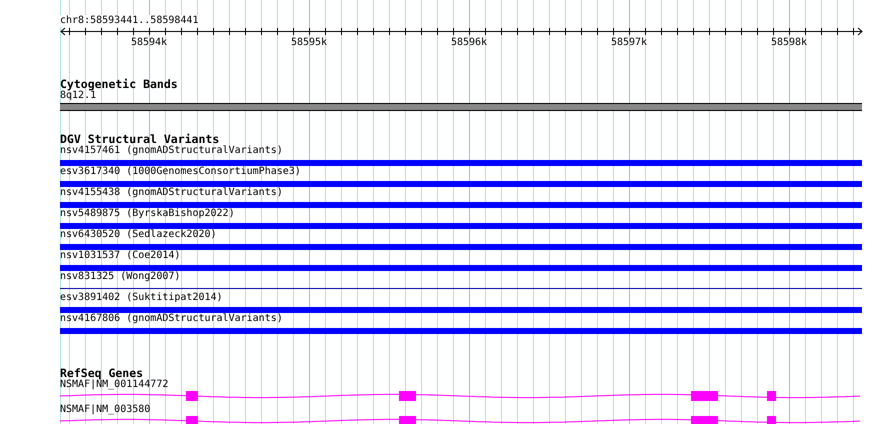  What do you see at coordinates (78, 96) in the screenshot?
I see `band-label: 8q12.1` at bounding box center [78, 96].